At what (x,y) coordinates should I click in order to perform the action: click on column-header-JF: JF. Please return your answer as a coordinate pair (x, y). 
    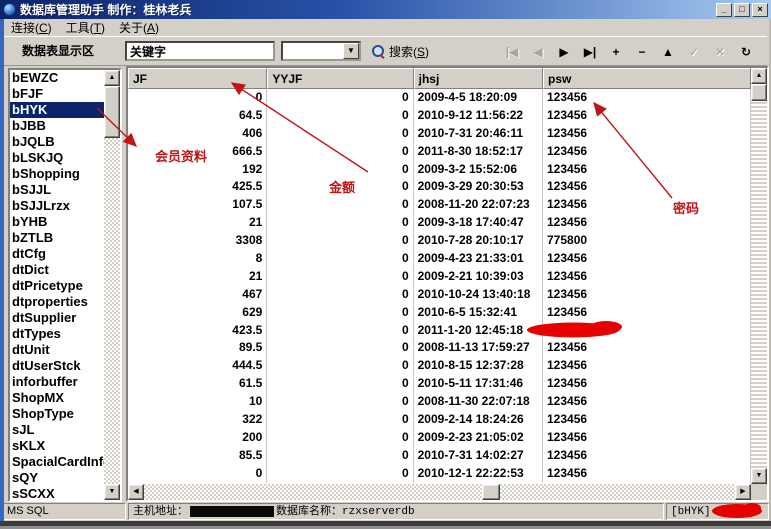
    Looking at the image, I should click on (198, 78).